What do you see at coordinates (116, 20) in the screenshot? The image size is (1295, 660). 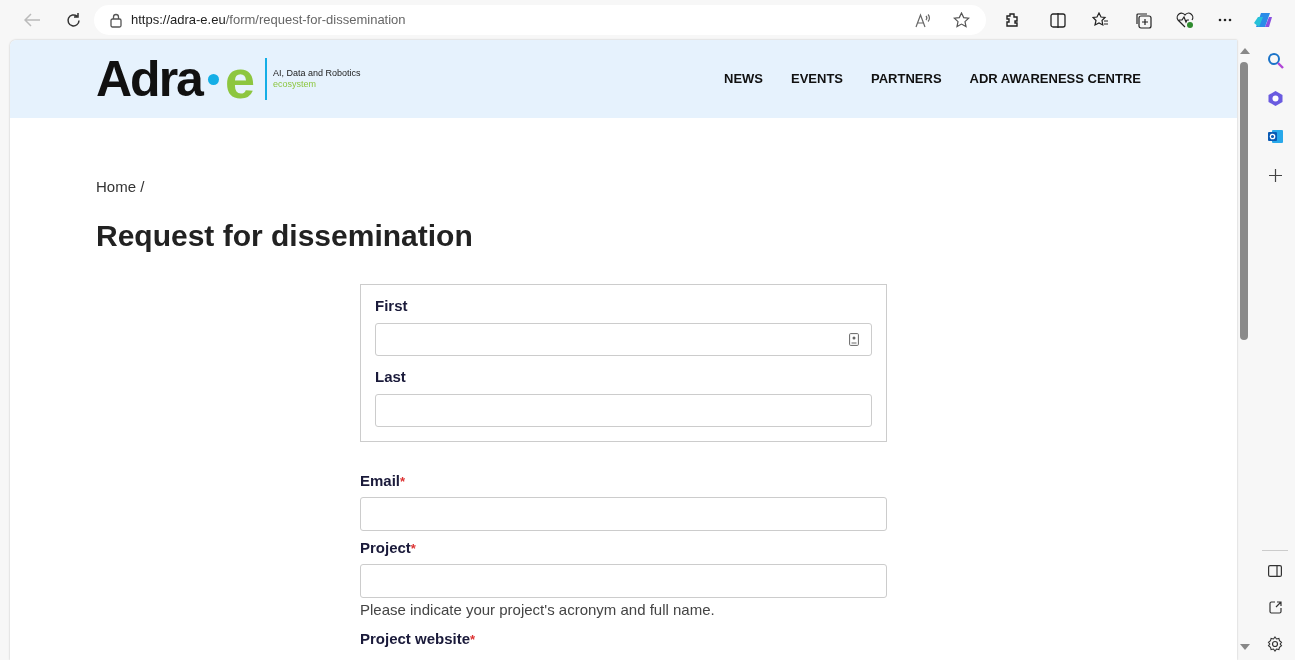 I see `lock-icon` at bounding box center [116, 20].